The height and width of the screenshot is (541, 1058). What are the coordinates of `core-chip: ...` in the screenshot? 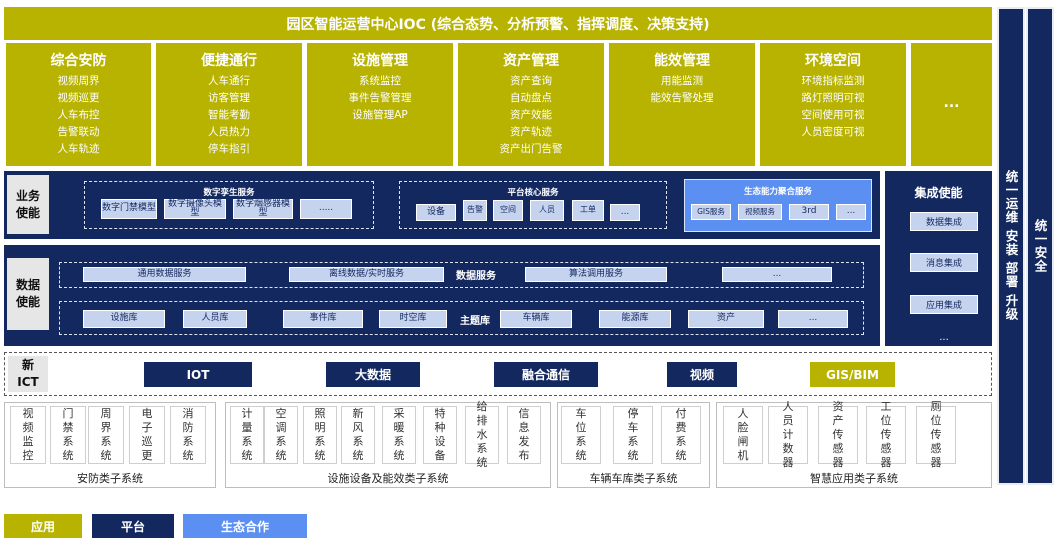 It's located at (625, 212).